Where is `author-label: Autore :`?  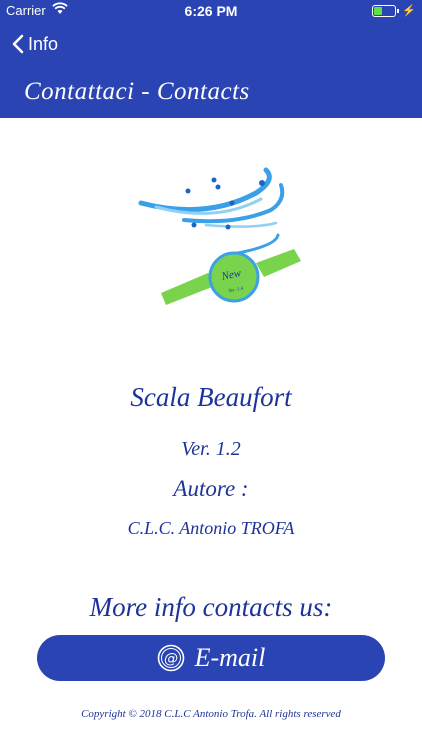 author-label: Autore : is located at coordinates (211, 488).